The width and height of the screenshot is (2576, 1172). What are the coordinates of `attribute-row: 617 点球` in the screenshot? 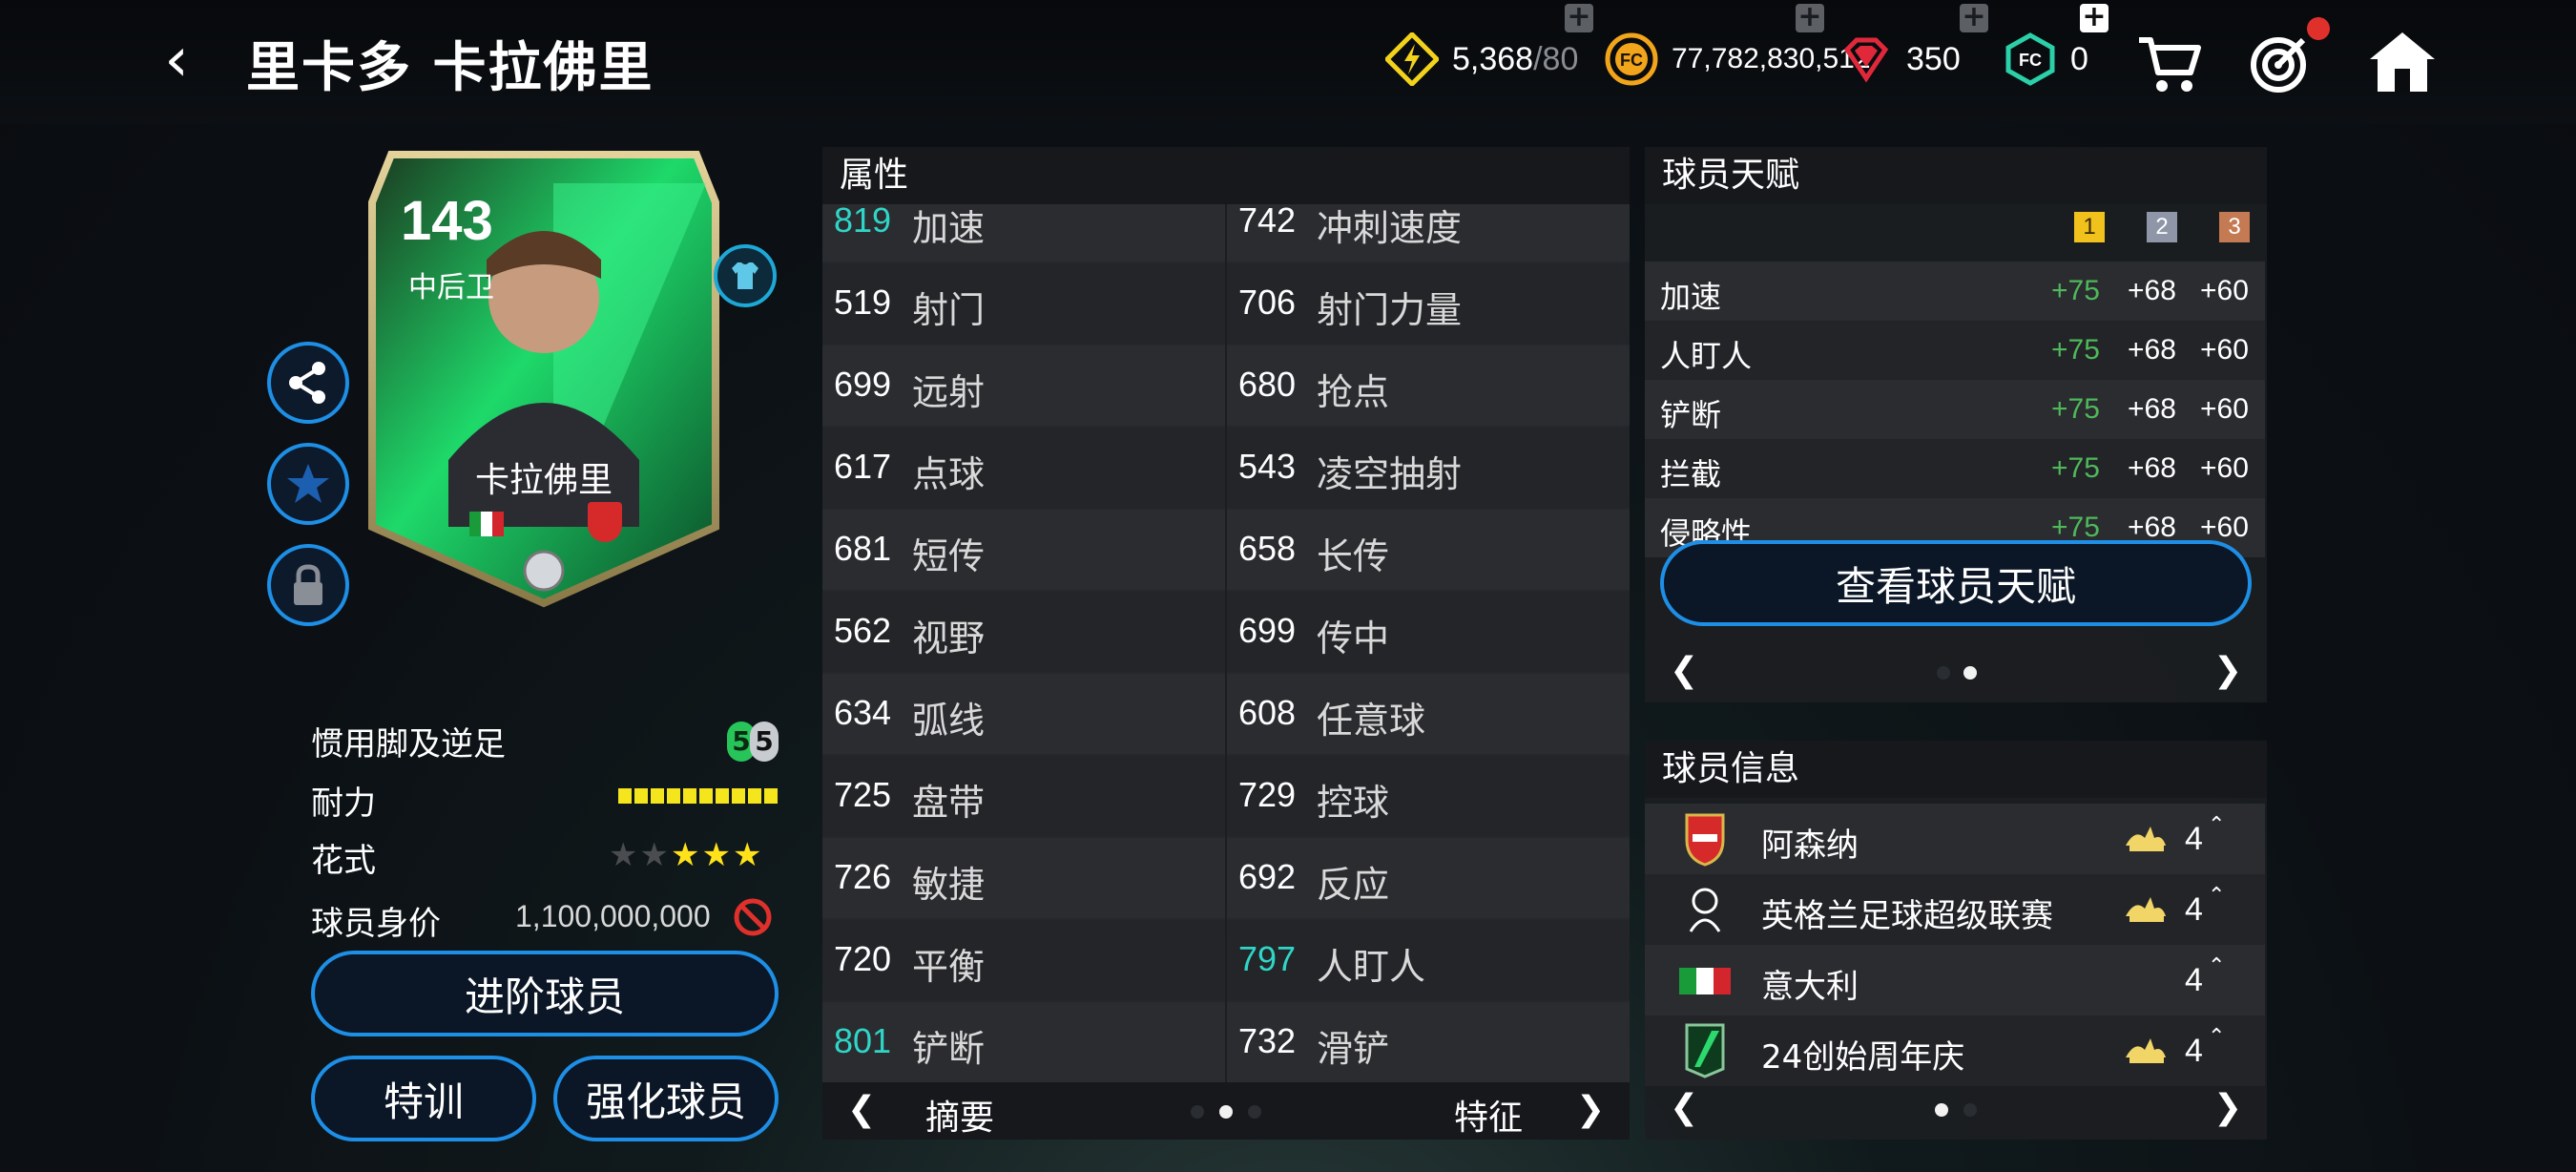 It's located at (1023, 469).